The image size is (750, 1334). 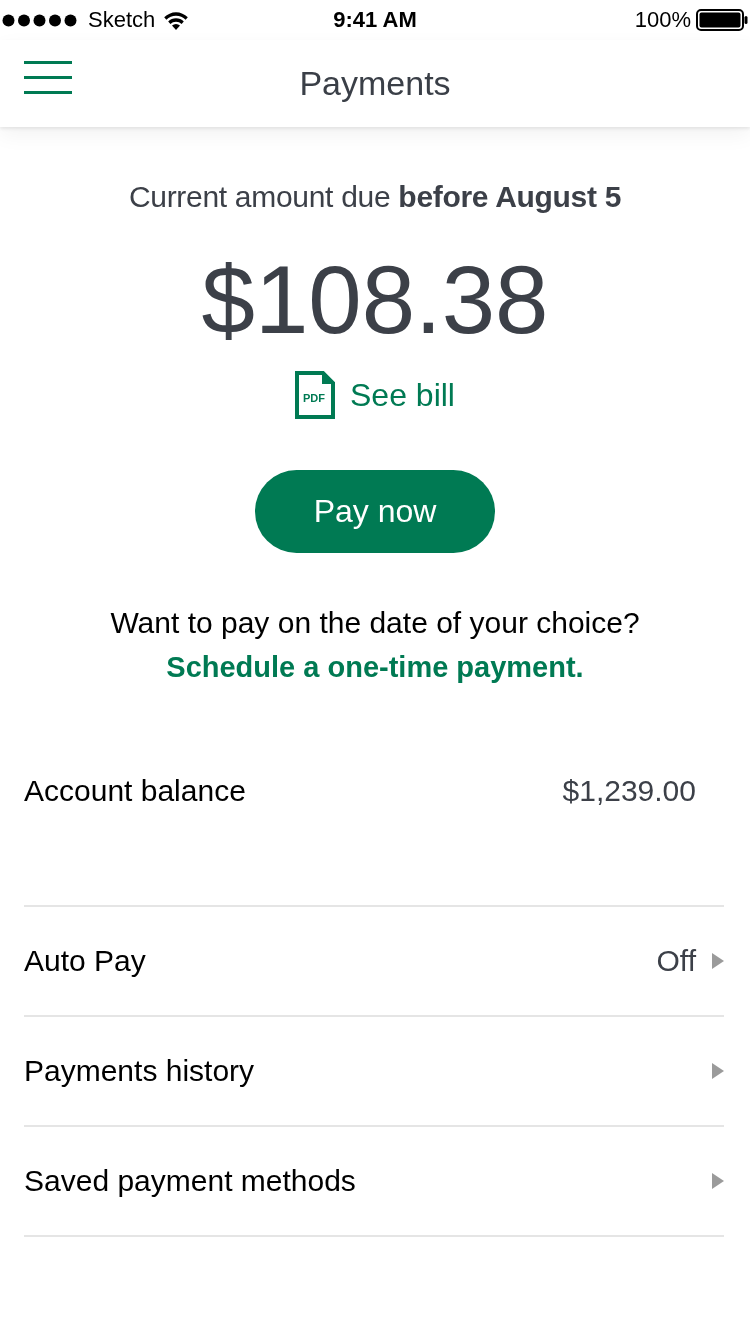 What do you see at coordinates (662, 20) in the screenshot?
I see `battery-percentage: 100%` at bounding box center [662, 20].